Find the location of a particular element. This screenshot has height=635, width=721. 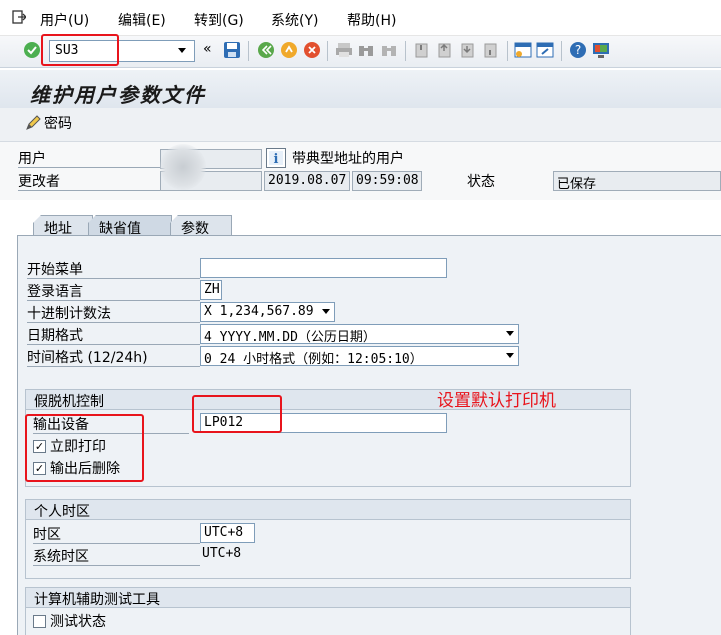

decimal-notation-label: 十进制计数法 is located at coordinates (69, 314).